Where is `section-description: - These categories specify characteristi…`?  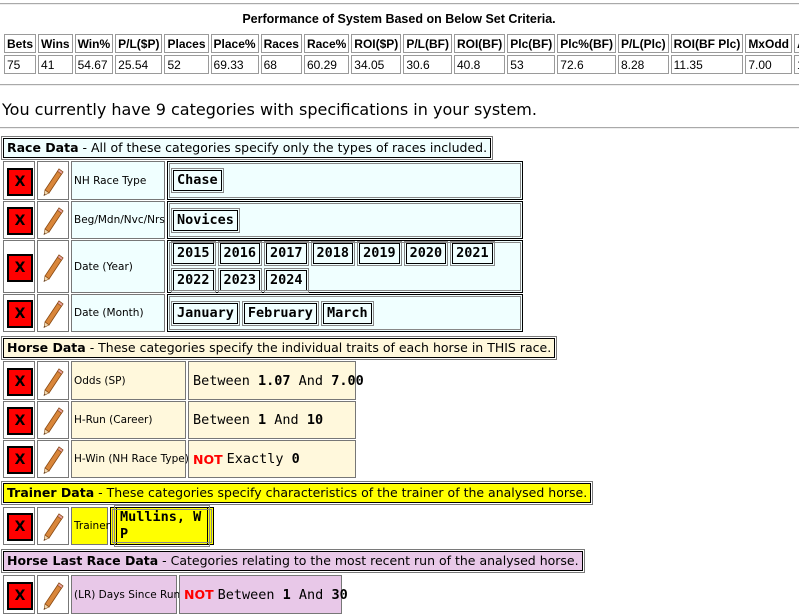
section-description: - These categories specify characteristi… is located at coordinates (341, 492).